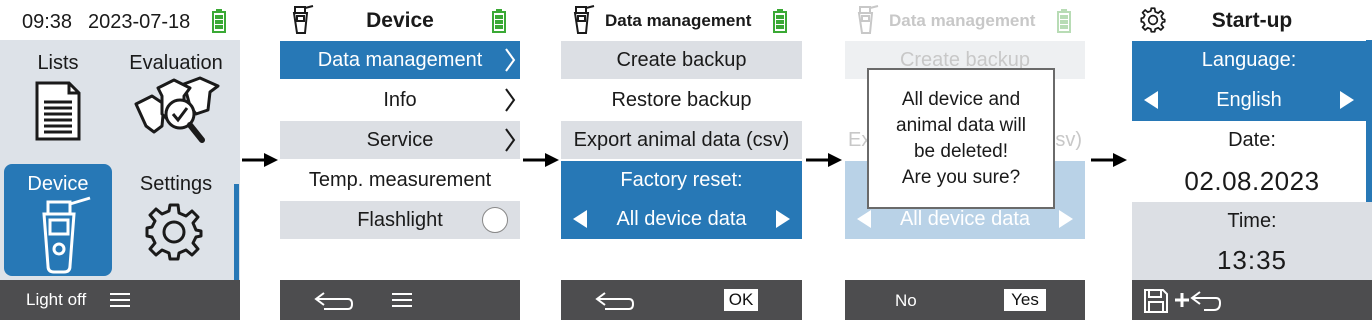 This screenshot has width=1372, height=320. What do you see at coordinates (1156, 301) in the screenshot?
I see `save-icon` at bounding box center [1156, 301].